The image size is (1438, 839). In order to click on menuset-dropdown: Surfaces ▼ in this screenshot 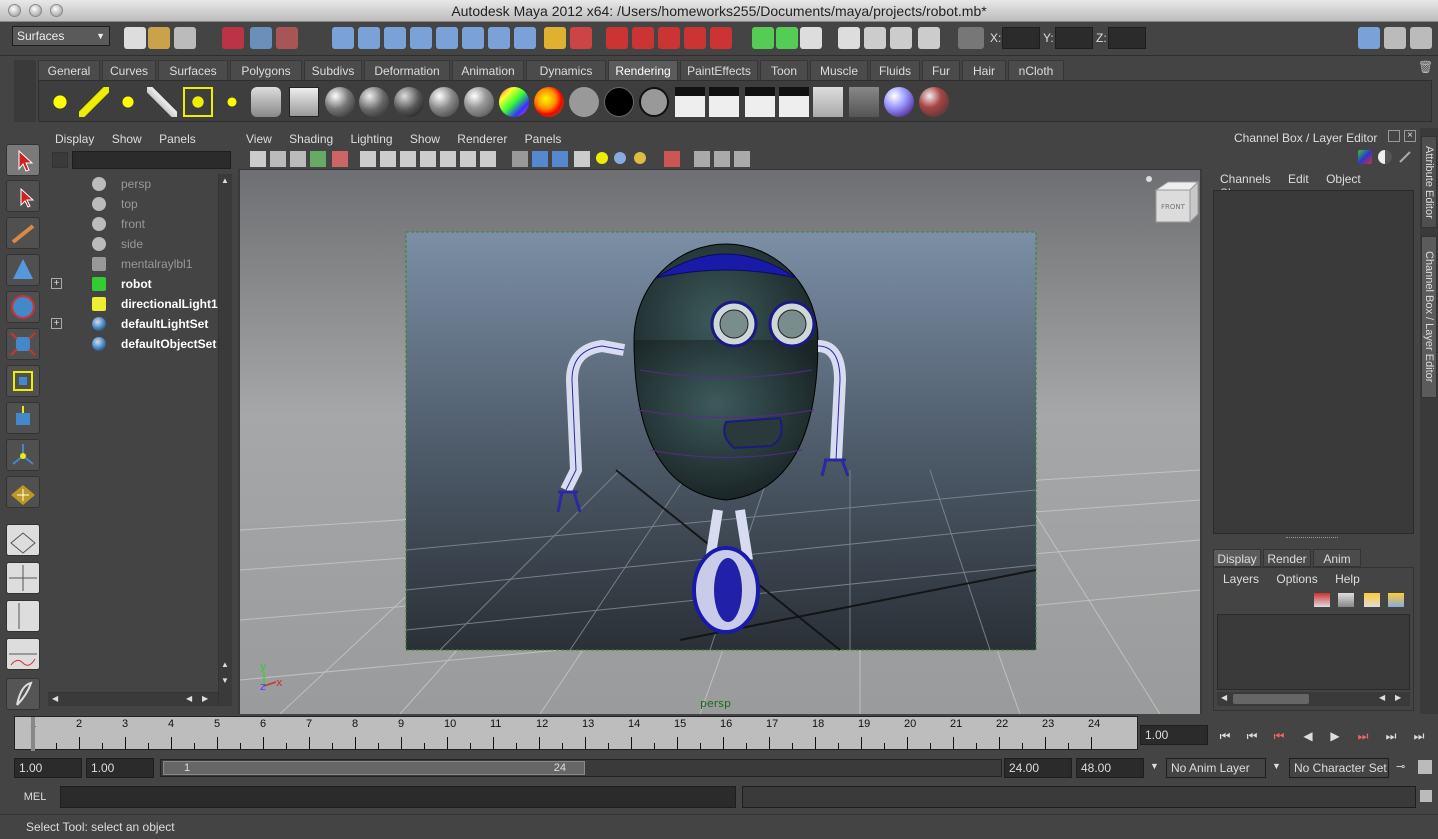, I will do `click(61, 36)`.